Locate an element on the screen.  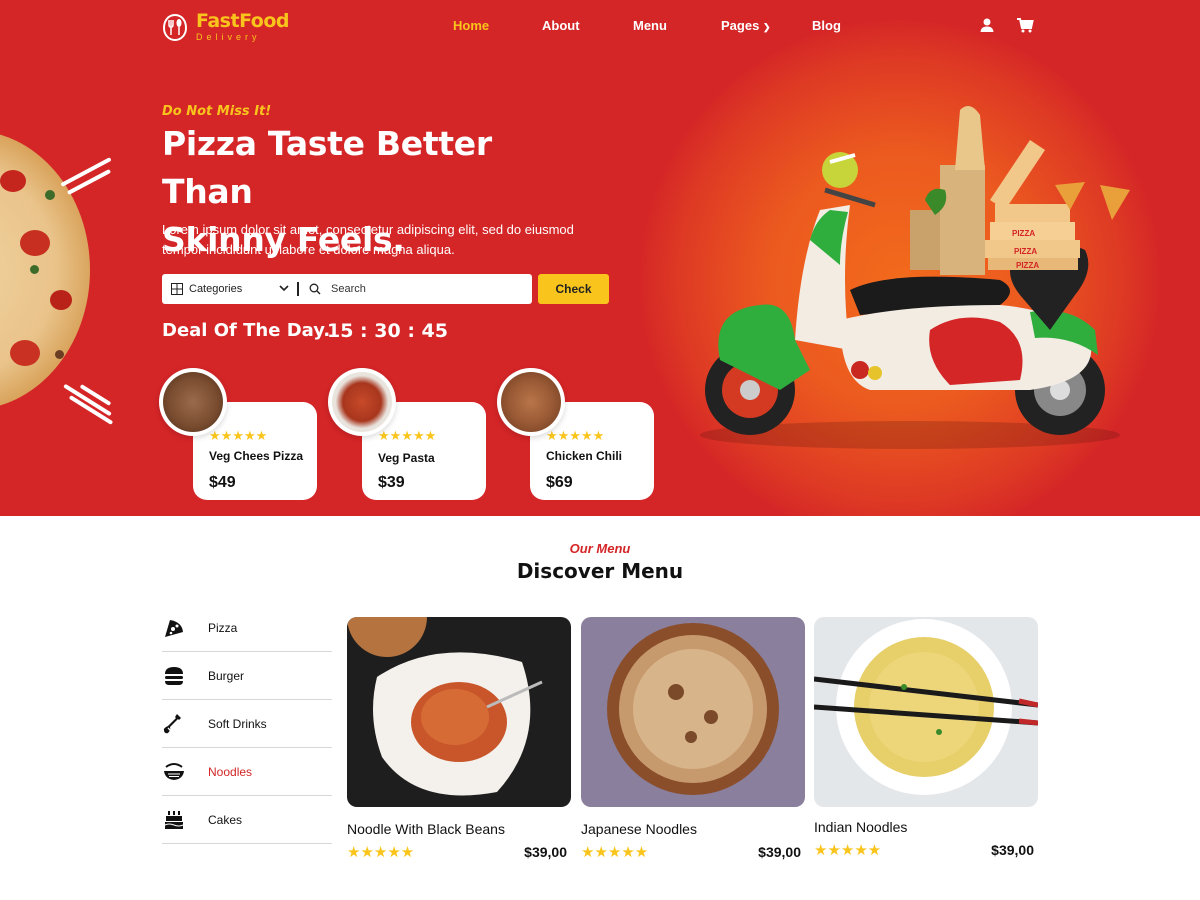
deal-timer: 15 : 30 : 45 is located at coordinates (387, 331).